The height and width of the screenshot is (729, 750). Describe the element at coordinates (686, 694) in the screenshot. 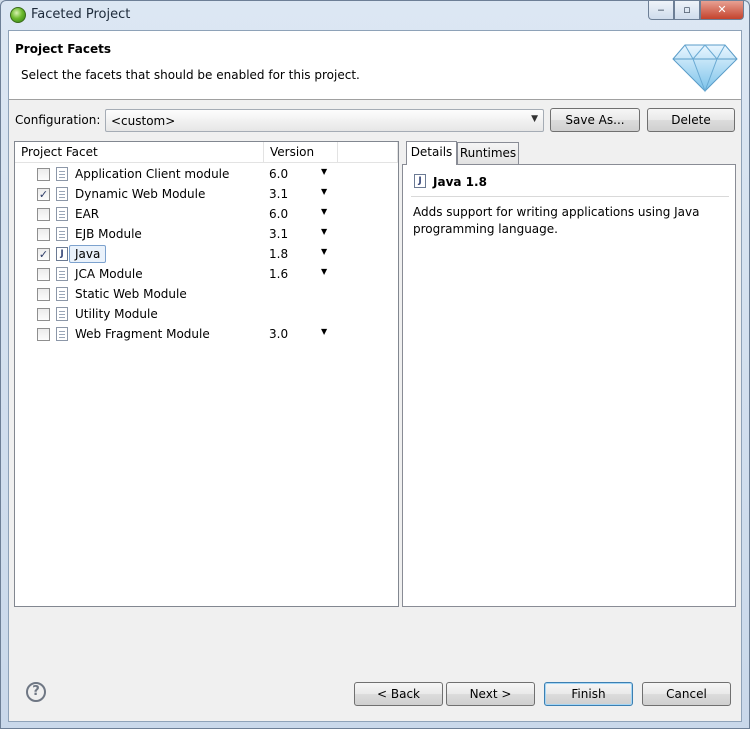

I see `cancel-button: Cancel` at that location.